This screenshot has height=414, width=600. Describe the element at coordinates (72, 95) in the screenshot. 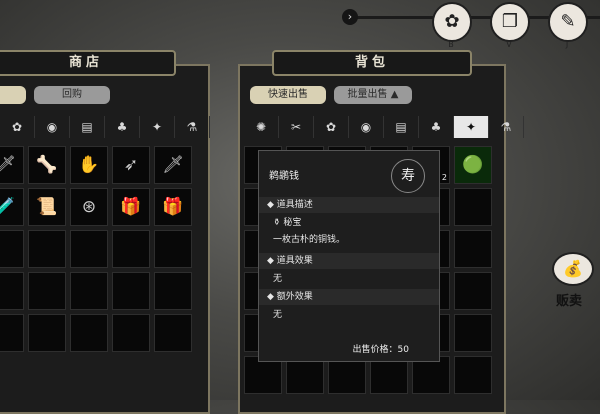

I see `shop-tab-buyback: 回购` at that location.